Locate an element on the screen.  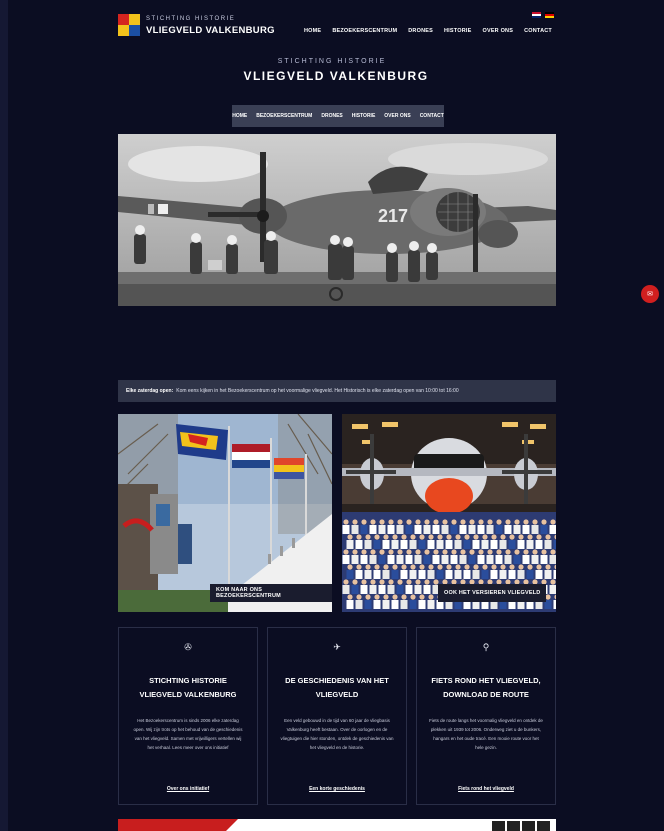
hero-title: VLIEGVELD VALKENBURG is located at coordinates (336, 76).